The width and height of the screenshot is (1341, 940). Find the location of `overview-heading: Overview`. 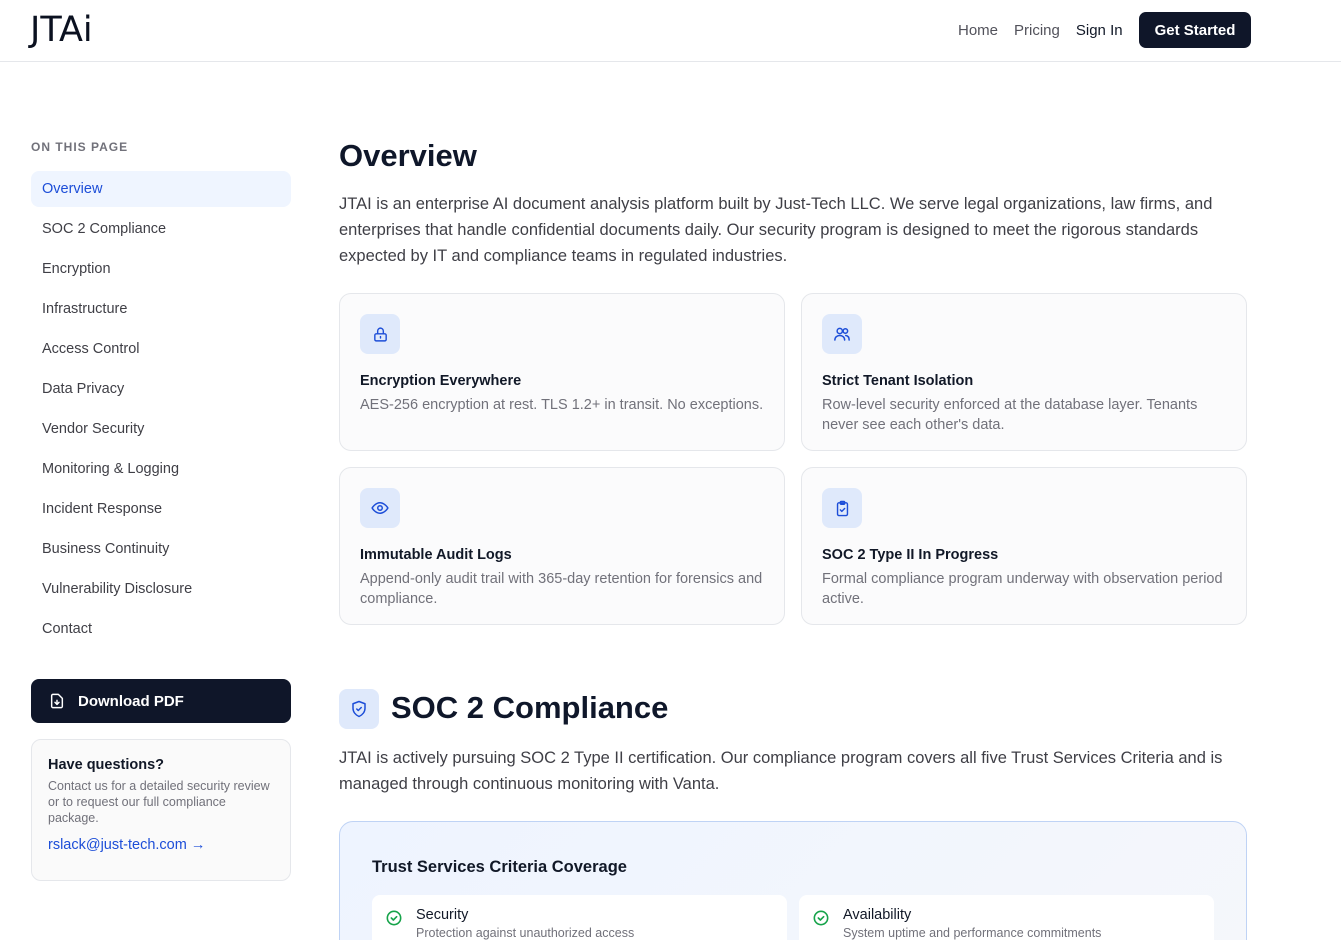

overview-heading: Overview is located at coordinates (408, 155).